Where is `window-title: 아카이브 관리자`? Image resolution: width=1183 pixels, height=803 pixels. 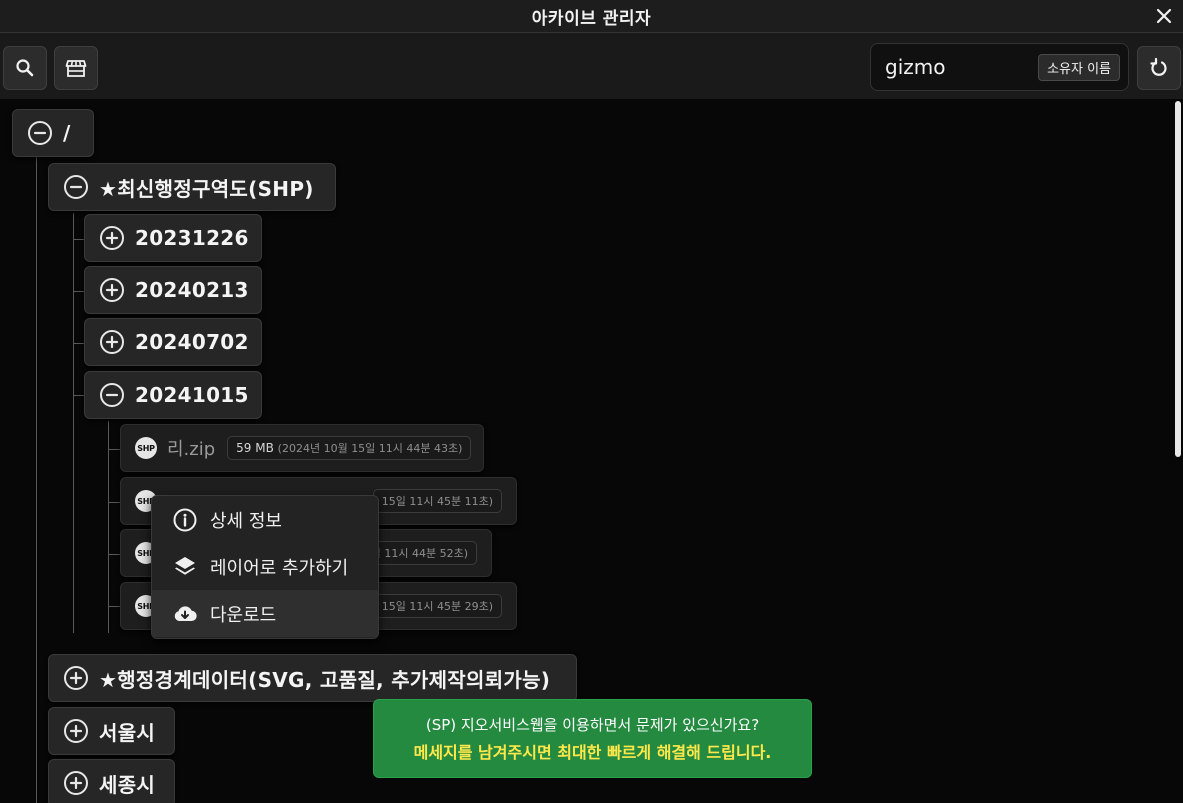
window-title: 아카이브 관리자 is located at coordinates (591, 18).